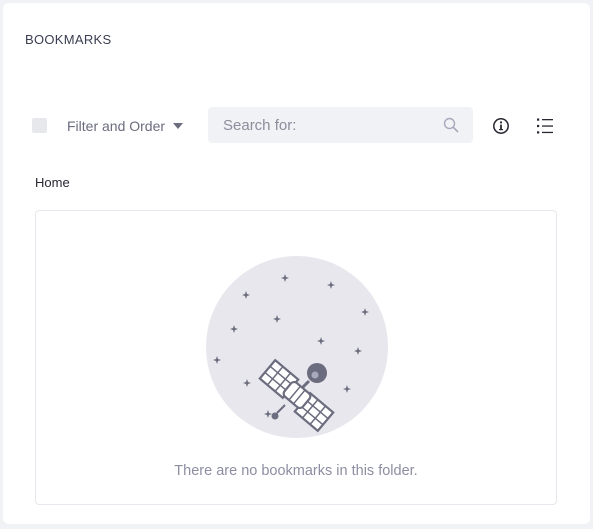  I want to click on caret-down-icon, so click(178, 126).